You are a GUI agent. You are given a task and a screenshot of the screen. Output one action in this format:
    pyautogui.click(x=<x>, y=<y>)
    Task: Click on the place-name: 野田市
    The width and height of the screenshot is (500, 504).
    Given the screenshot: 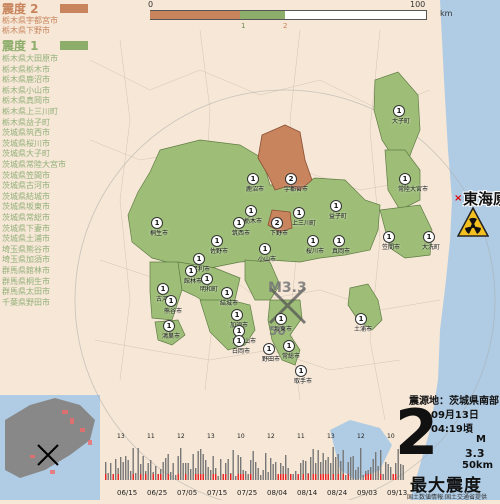 What is the action you would take?
    pyautogui.click(x=271, y=359)
    